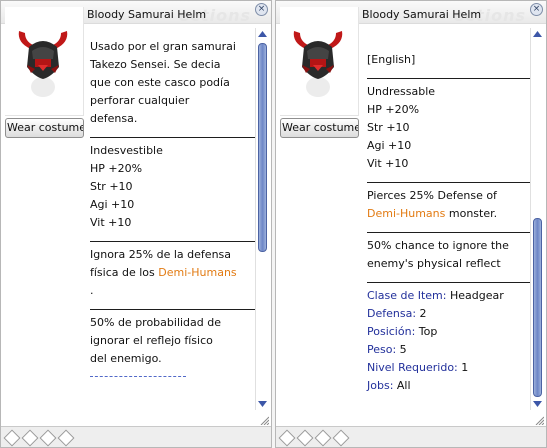 The width and height of the screenshot is (547, 448). What do you see at coordinates (401, 91) in the screenshot?
I see `stat-line: Undressable` at bounding box center [401, 91].